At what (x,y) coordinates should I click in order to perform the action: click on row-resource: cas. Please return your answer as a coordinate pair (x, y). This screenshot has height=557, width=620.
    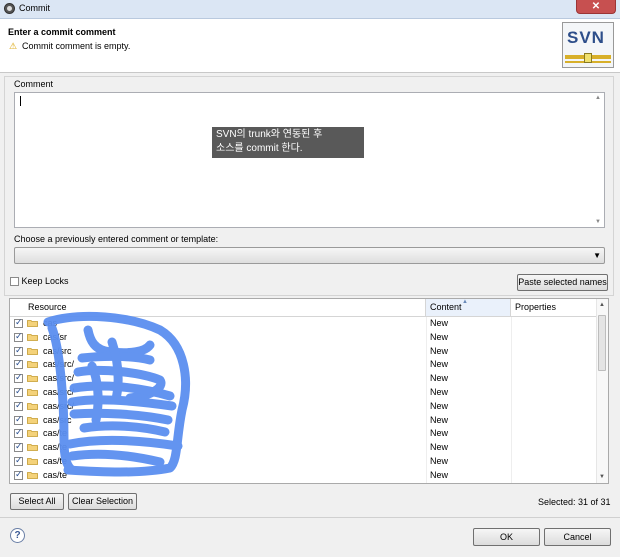
    Looking at the image, I should click on (50, 323).